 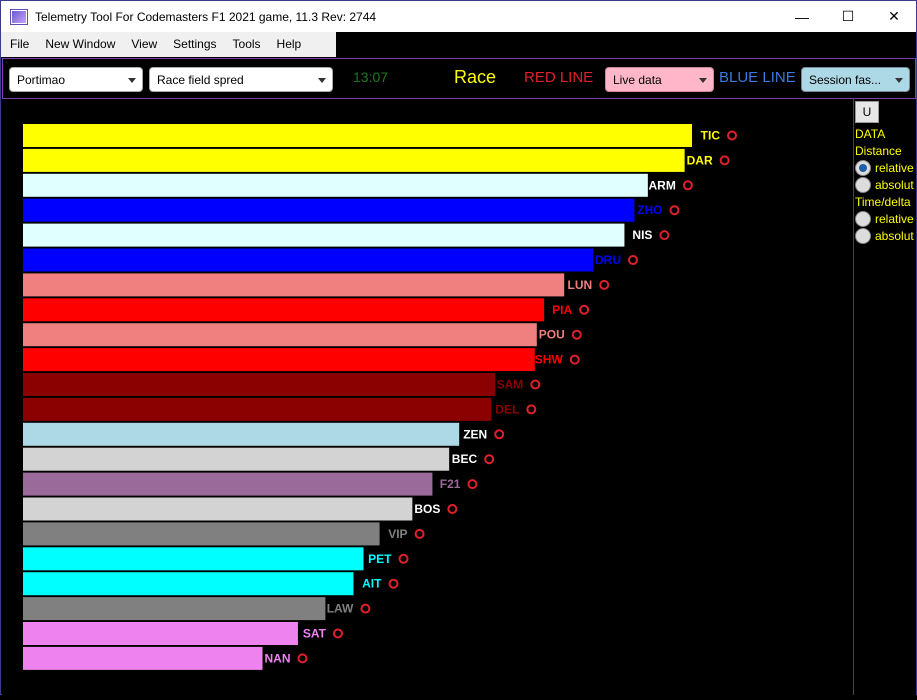 I want to click on bar-lun, so click(x=294, y=285).